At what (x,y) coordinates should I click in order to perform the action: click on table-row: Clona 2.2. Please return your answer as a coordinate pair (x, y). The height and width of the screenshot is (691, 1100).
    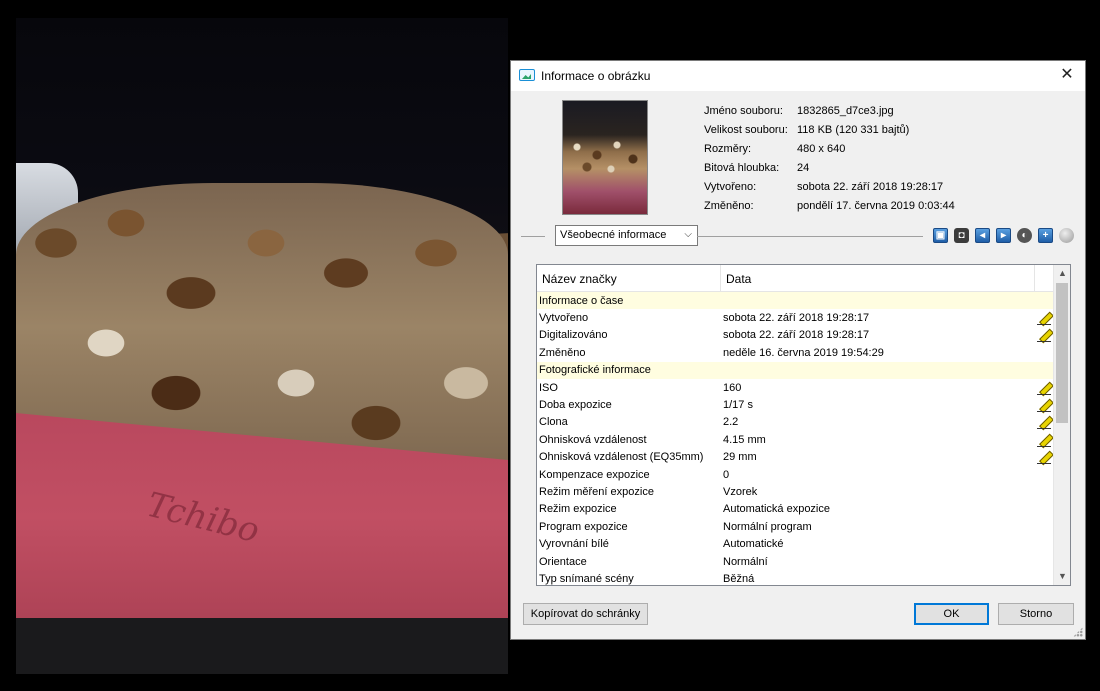
    Looking at the image, I should click on (795, 422).